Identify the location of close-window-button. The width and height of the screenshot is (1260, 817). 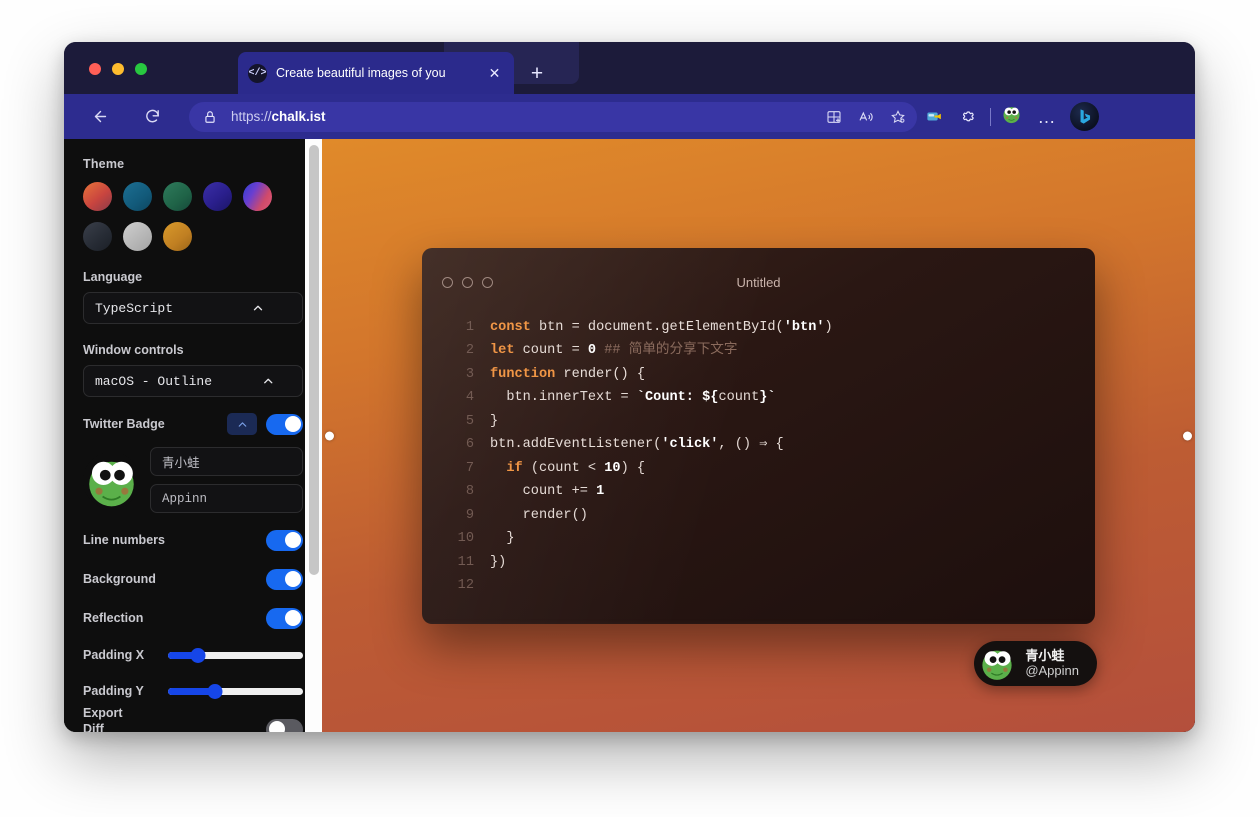
(95, 69).